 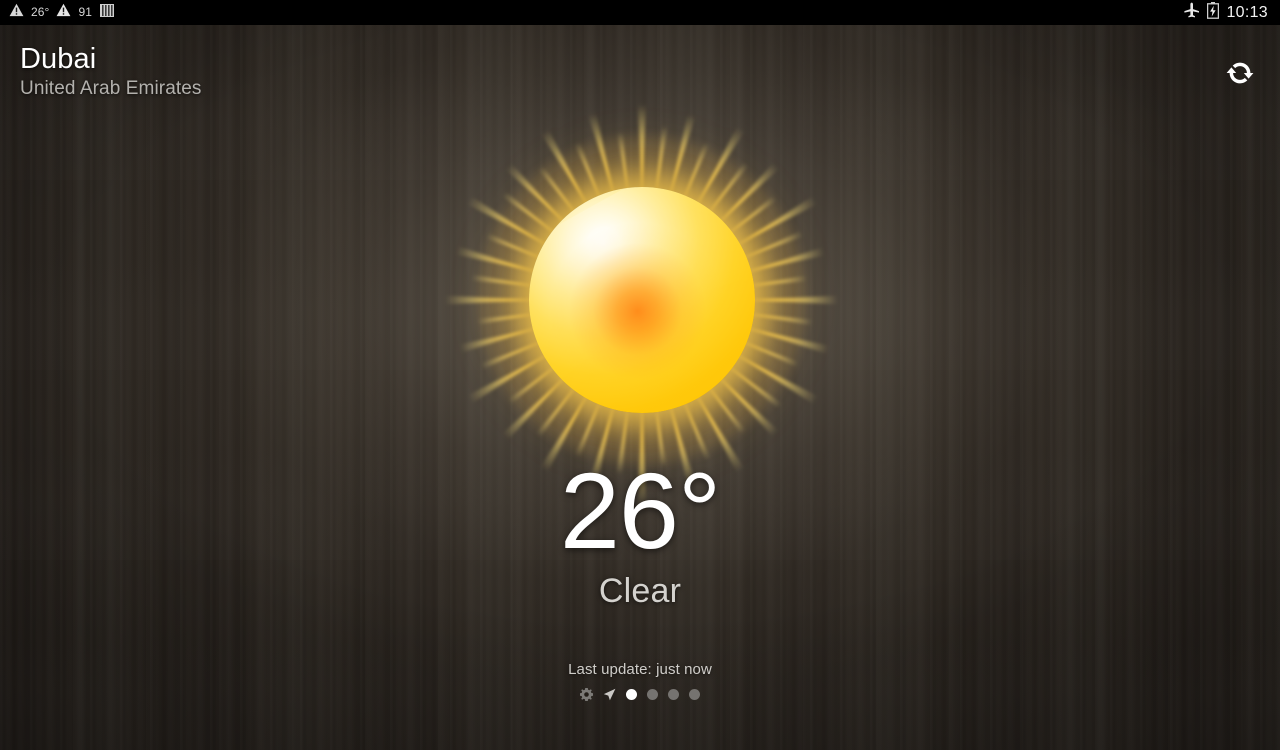 I want to click on warning-triangle-icon, so click(x=16, y=12).